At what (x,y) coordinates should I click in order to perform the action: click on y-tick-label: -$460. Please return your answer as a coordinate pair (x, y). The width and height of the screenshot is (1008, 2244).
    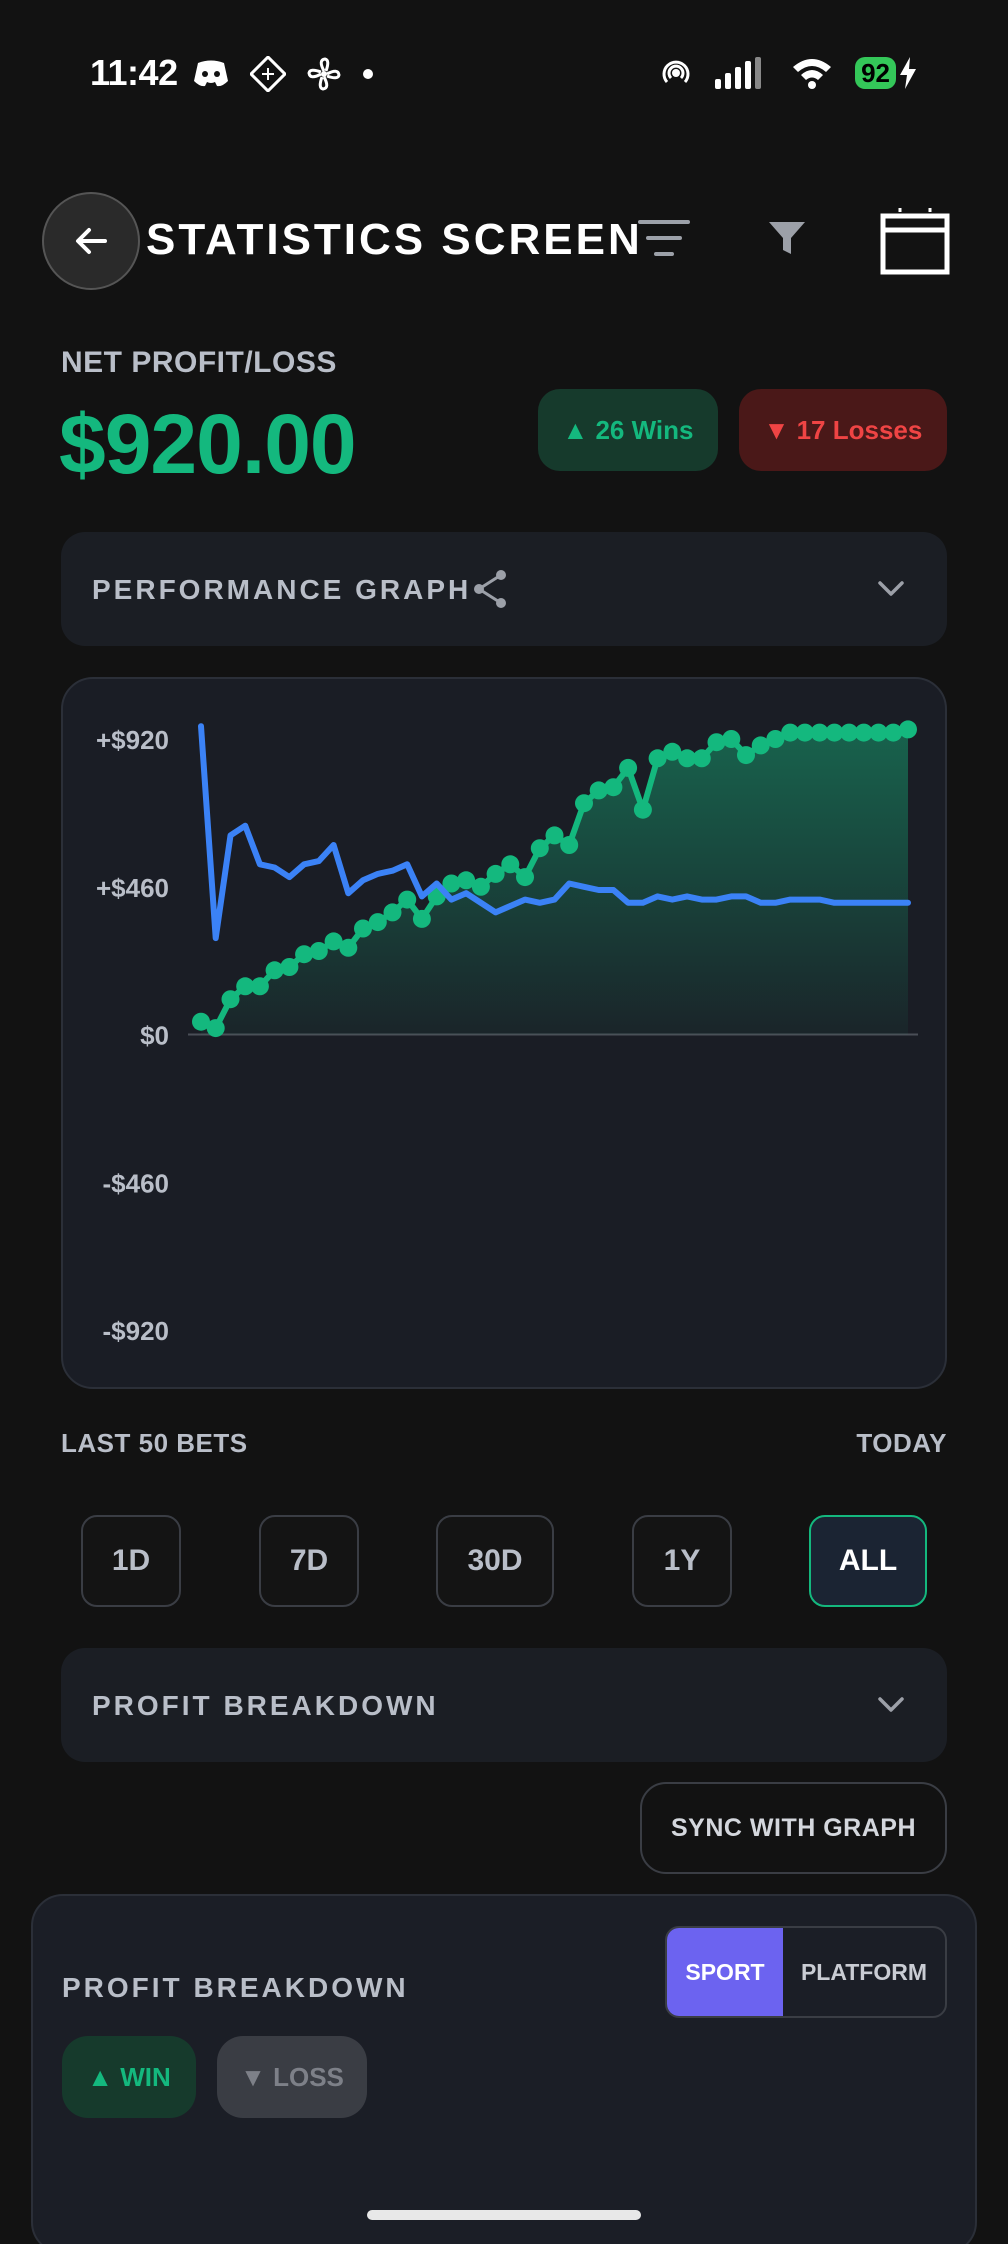
    Looking at the image, I should click on (136, 1183).